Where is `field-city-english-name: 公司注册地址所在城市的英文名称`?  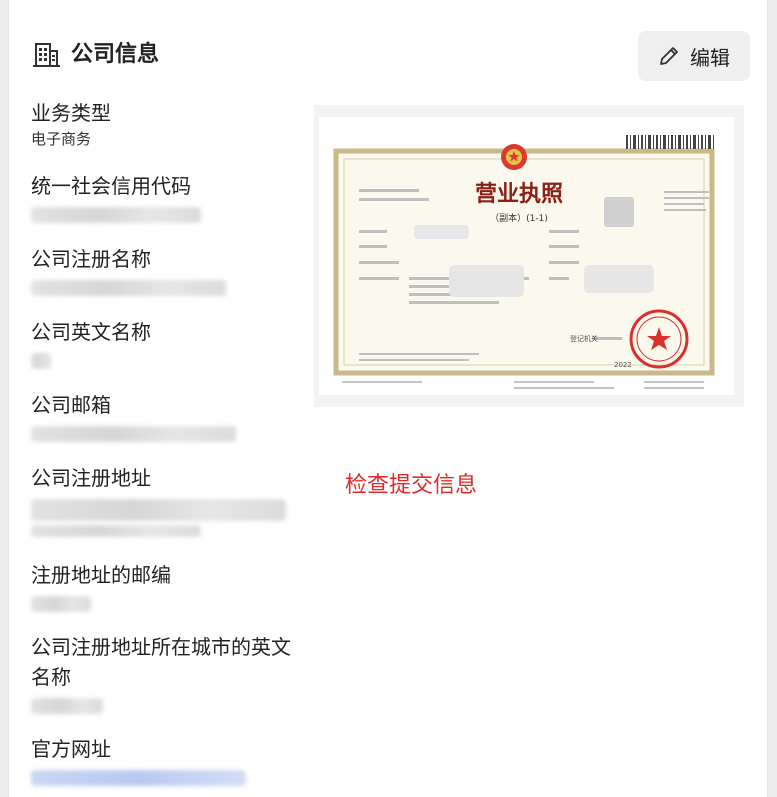 field-city-english-name: 公司注册地址所在城市的英文名称 is located at coordinates (166, 673).